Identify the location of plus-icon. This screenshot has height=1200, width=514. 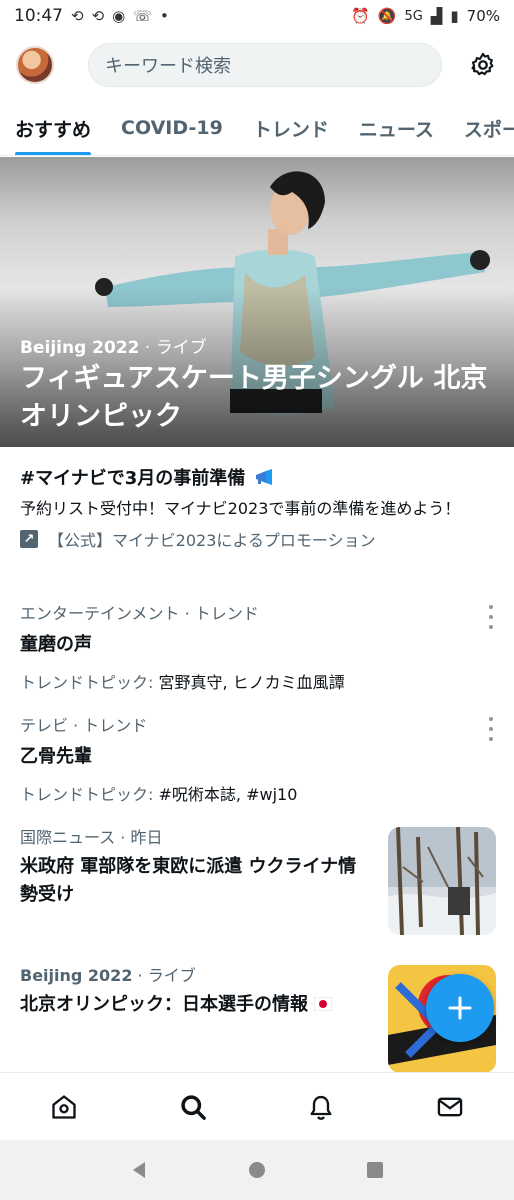
(460, 1008).